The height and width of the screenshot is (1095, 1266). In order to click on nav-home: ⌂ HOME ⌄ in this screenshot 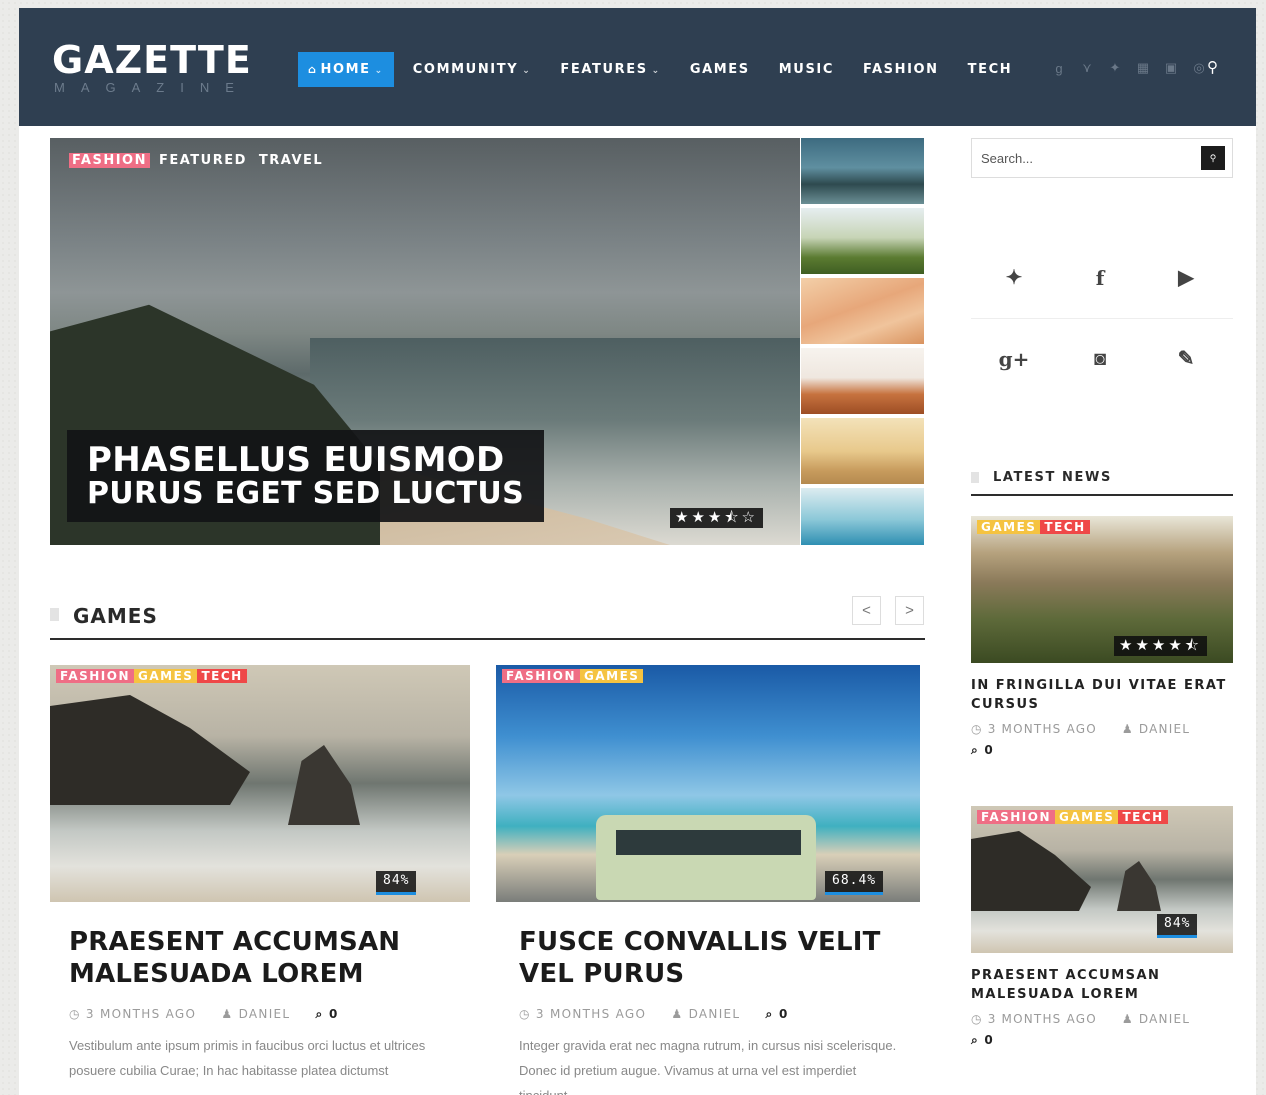, I will do `click(346, 69)`.